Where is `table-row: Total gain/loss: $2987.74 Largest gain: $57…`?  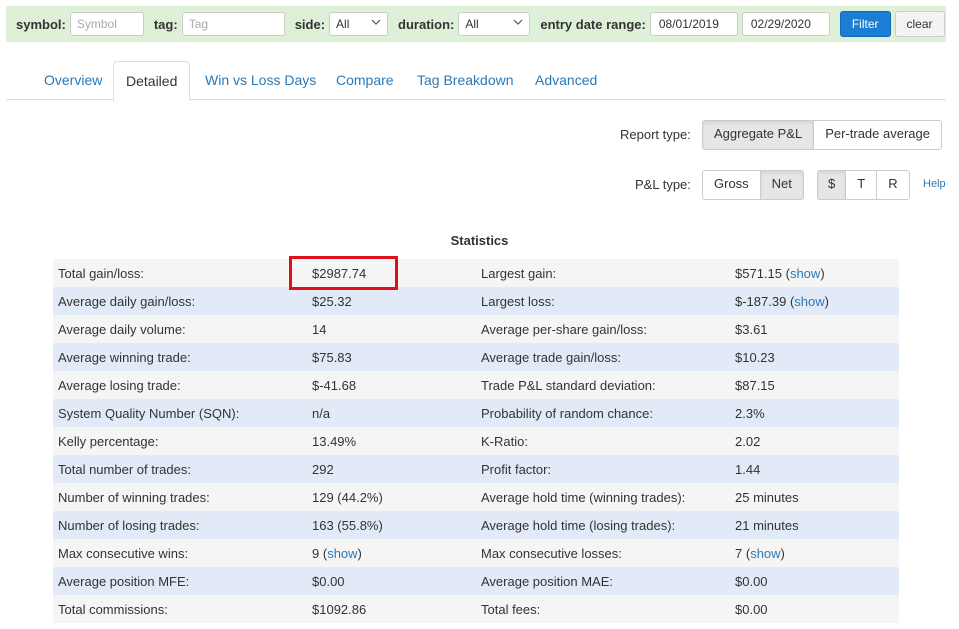
table-row: Total gain/loss: $2987.74 Largest gain: $57… is located at coordinates (476, 273).